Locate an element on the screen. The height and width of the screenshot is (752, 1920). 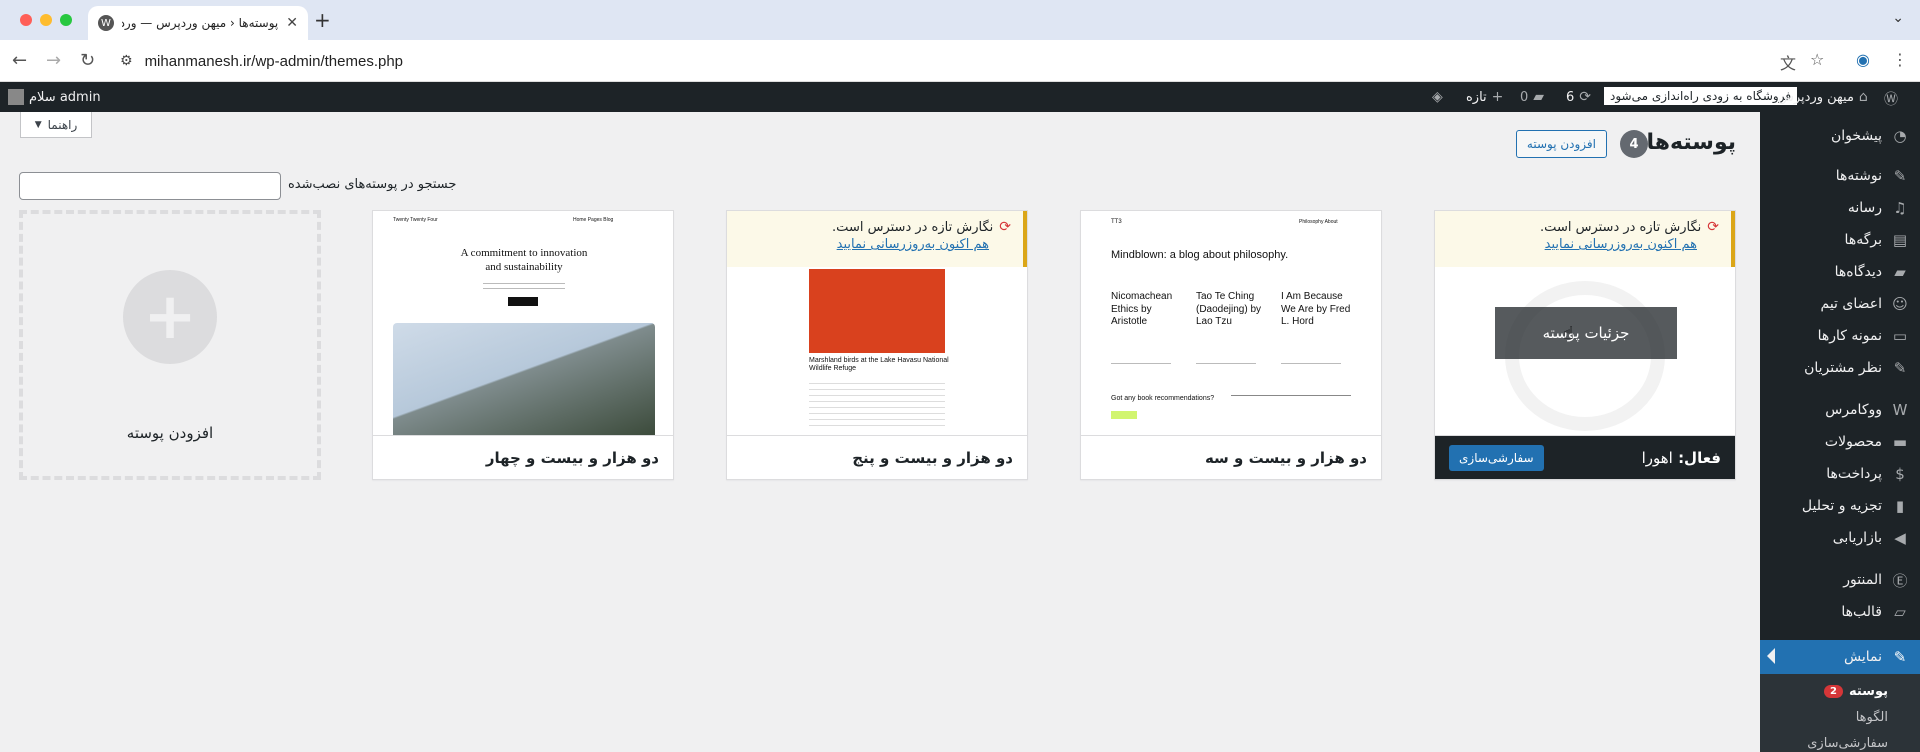
theme-count-badge: 4 is located at coordinates (1634, 144).